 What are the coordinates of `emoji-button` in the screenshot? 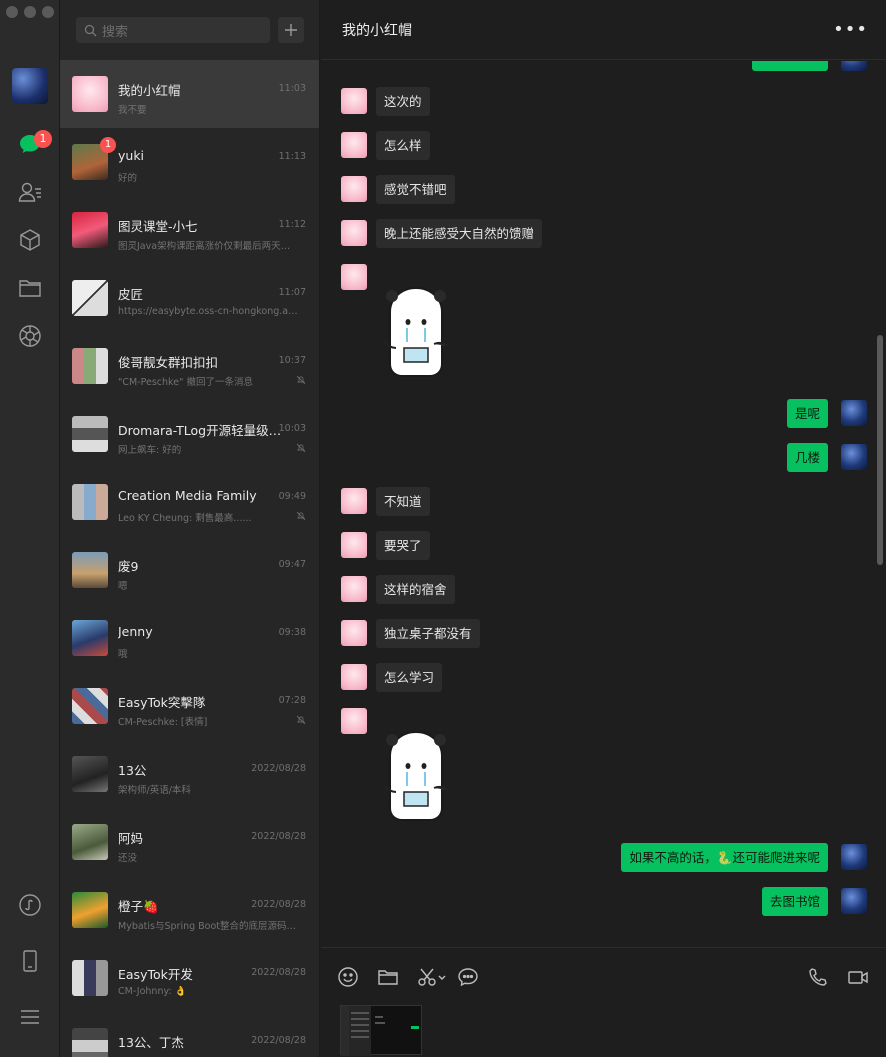 It's located at (348, 977).